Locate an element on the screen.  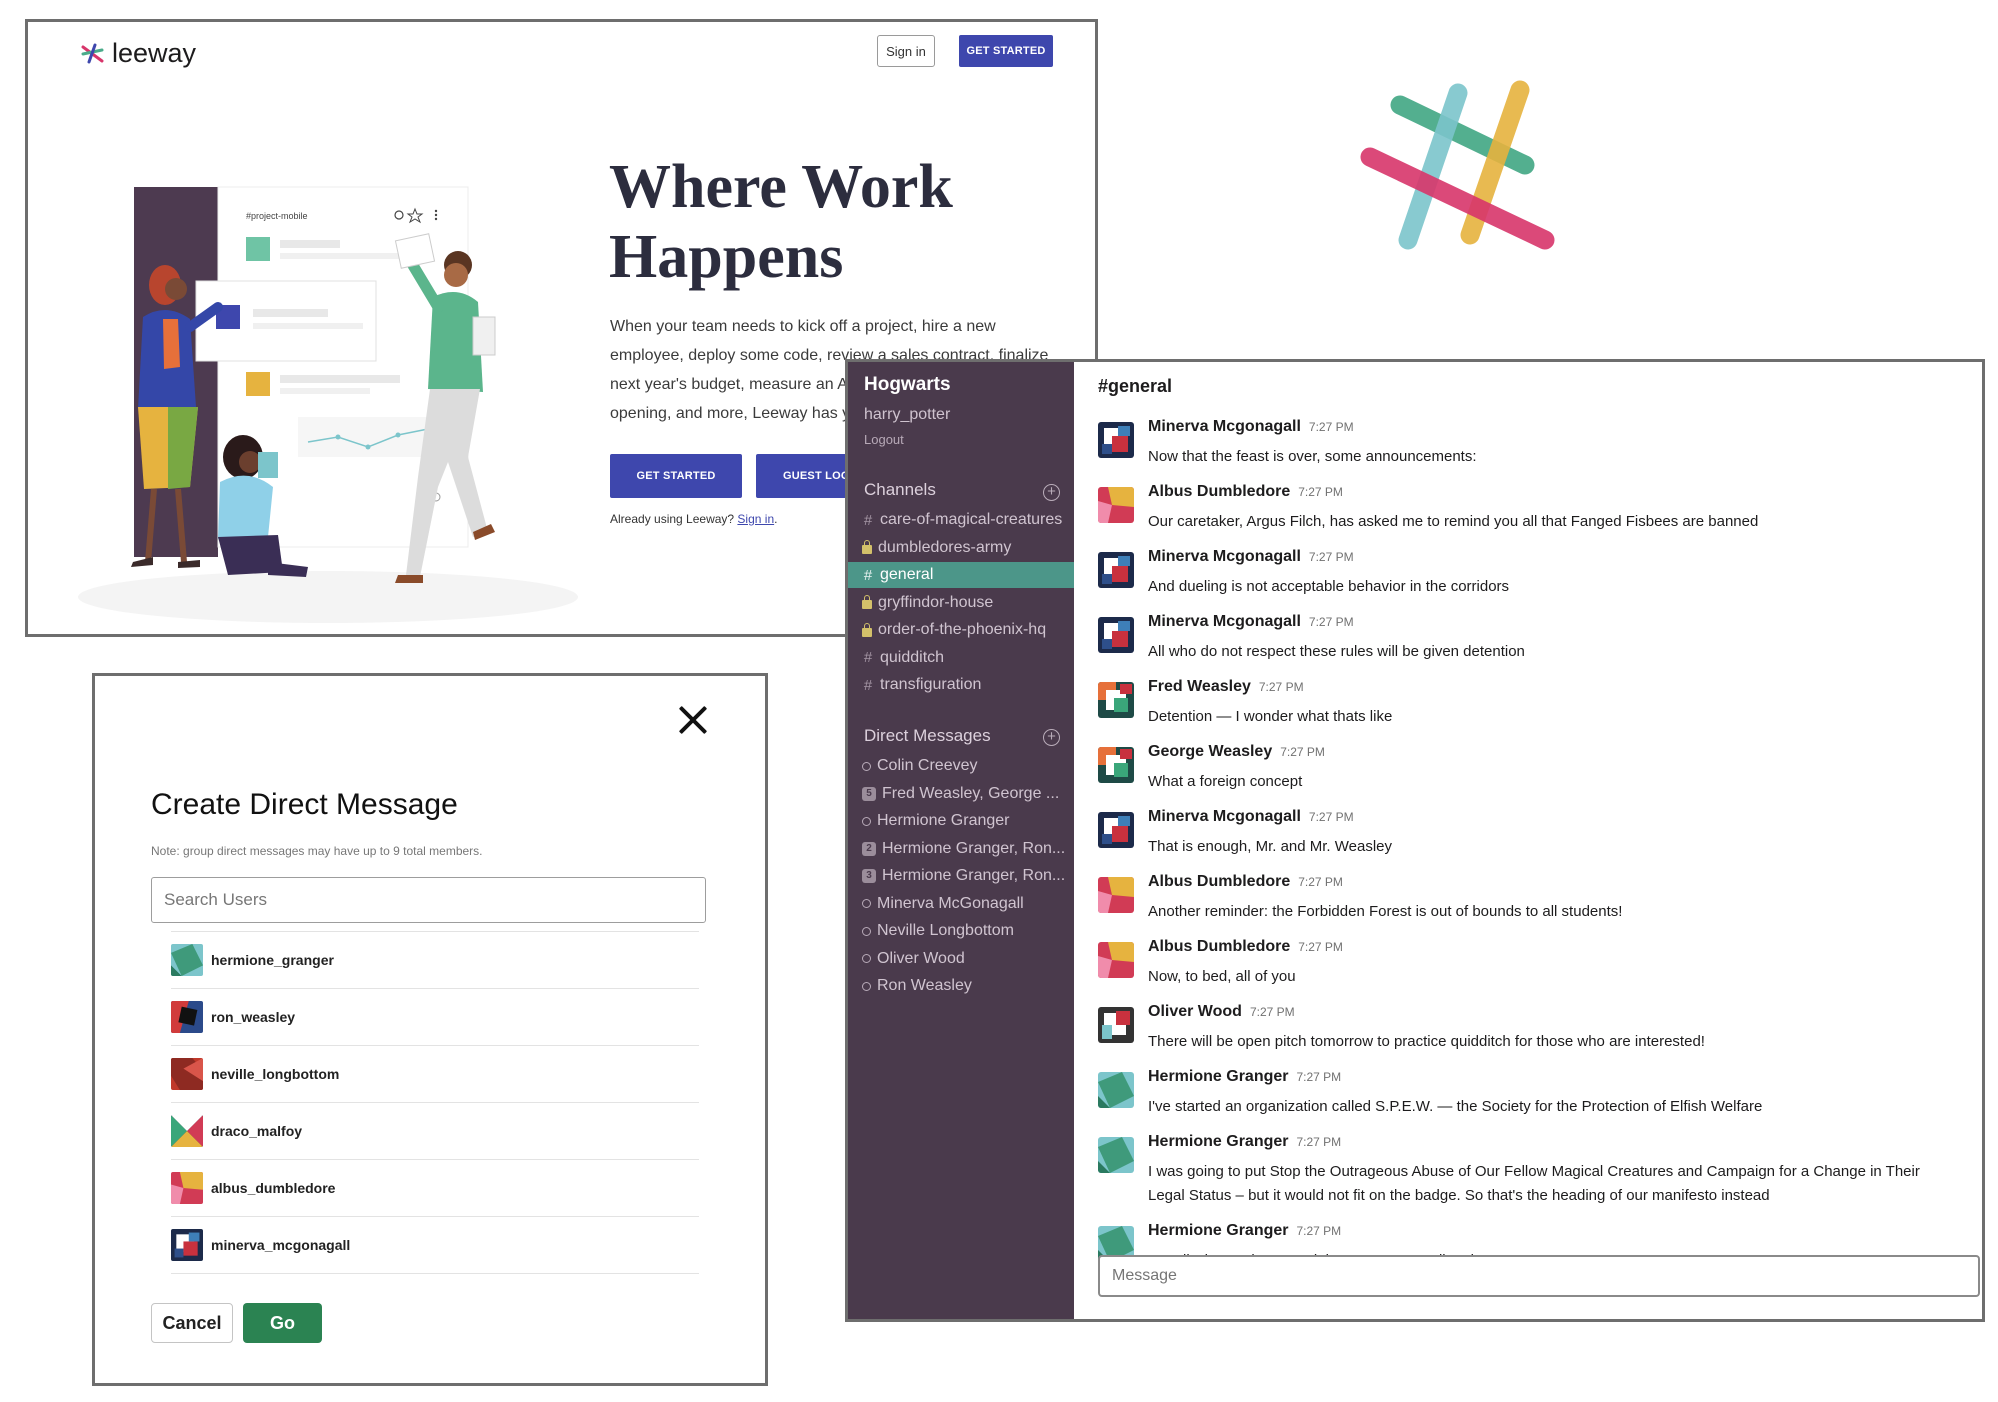
add-channel-icon: + is located at coordinates (1051, 492).